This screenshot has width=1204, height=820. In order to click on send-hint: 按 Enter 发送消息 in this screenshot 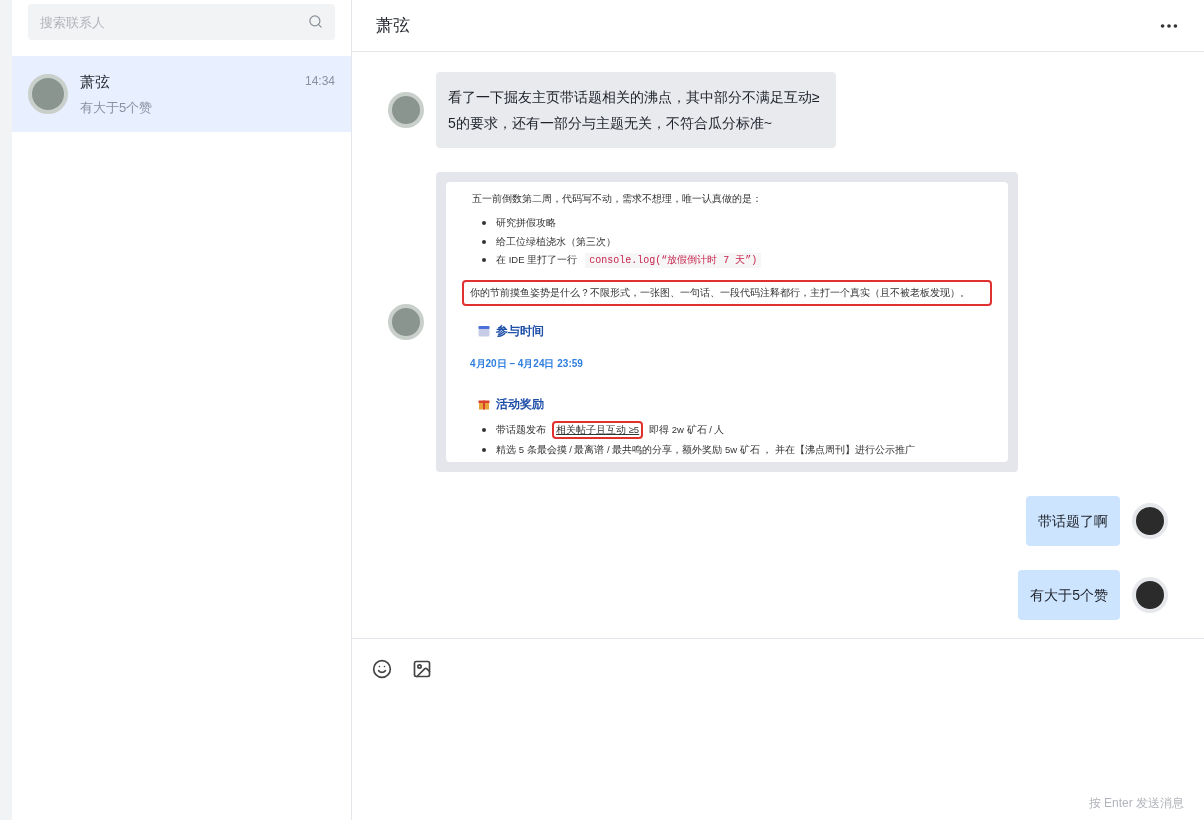, I will do `click(1136, 803)`.